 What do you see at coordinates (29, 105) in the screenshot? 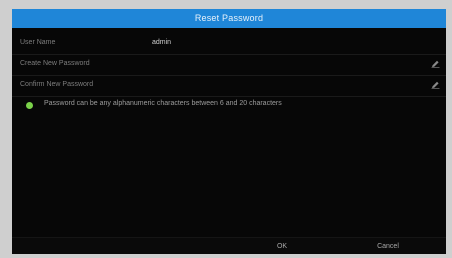
I see `green-dot-icon` at bounding box center [29, 105].